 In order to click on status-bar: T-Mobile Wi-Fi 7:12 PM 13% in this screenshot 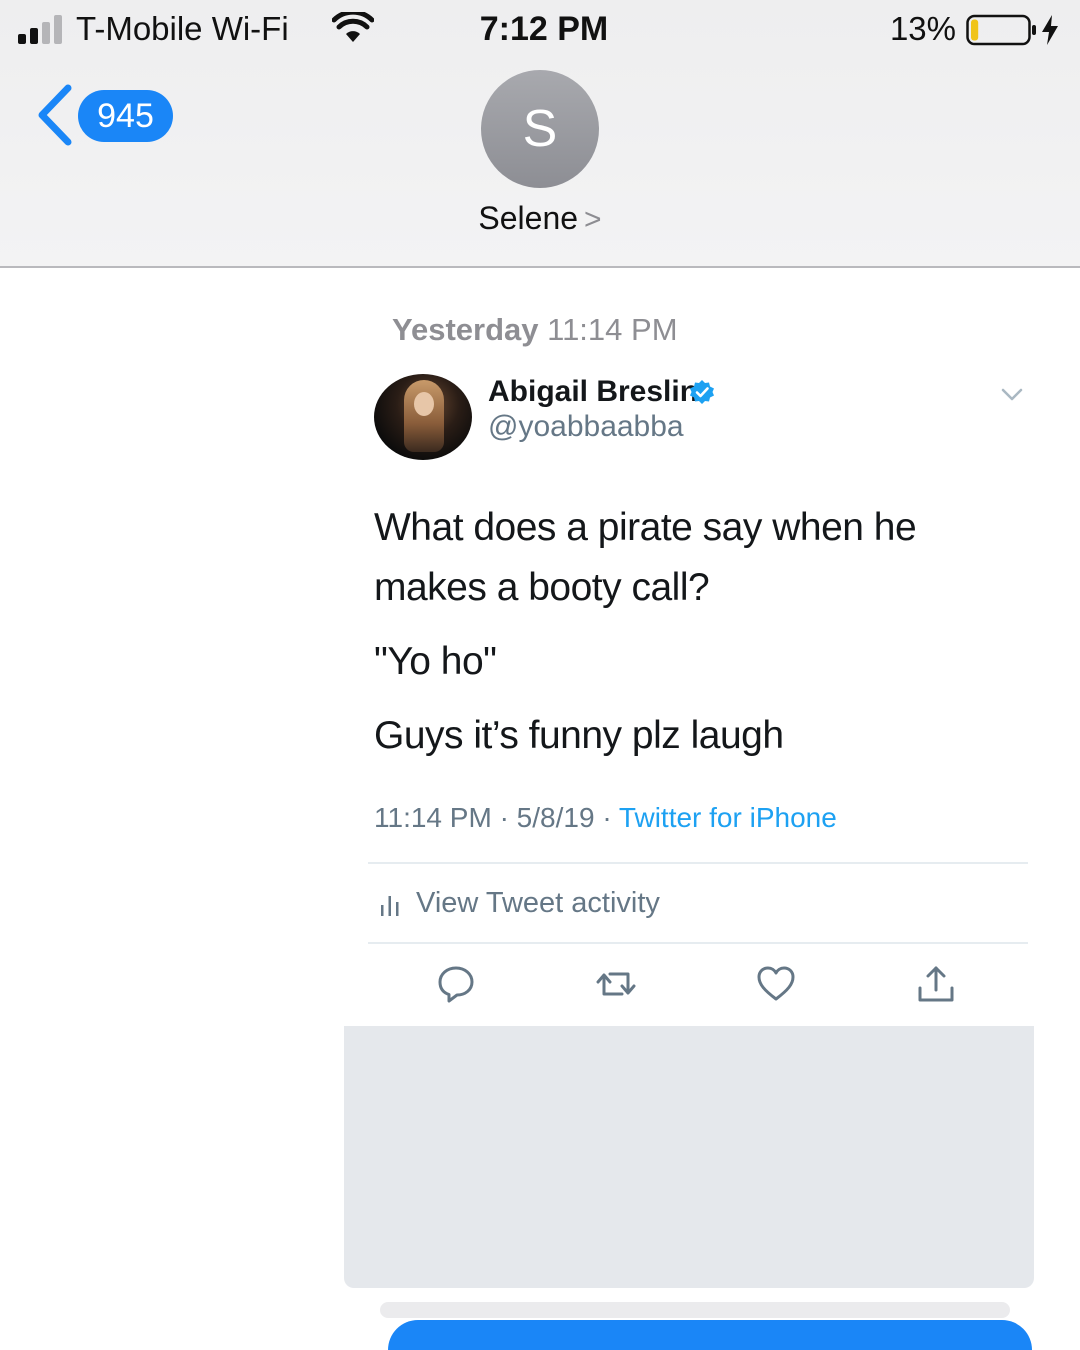, I will do `click(540, 30)`.